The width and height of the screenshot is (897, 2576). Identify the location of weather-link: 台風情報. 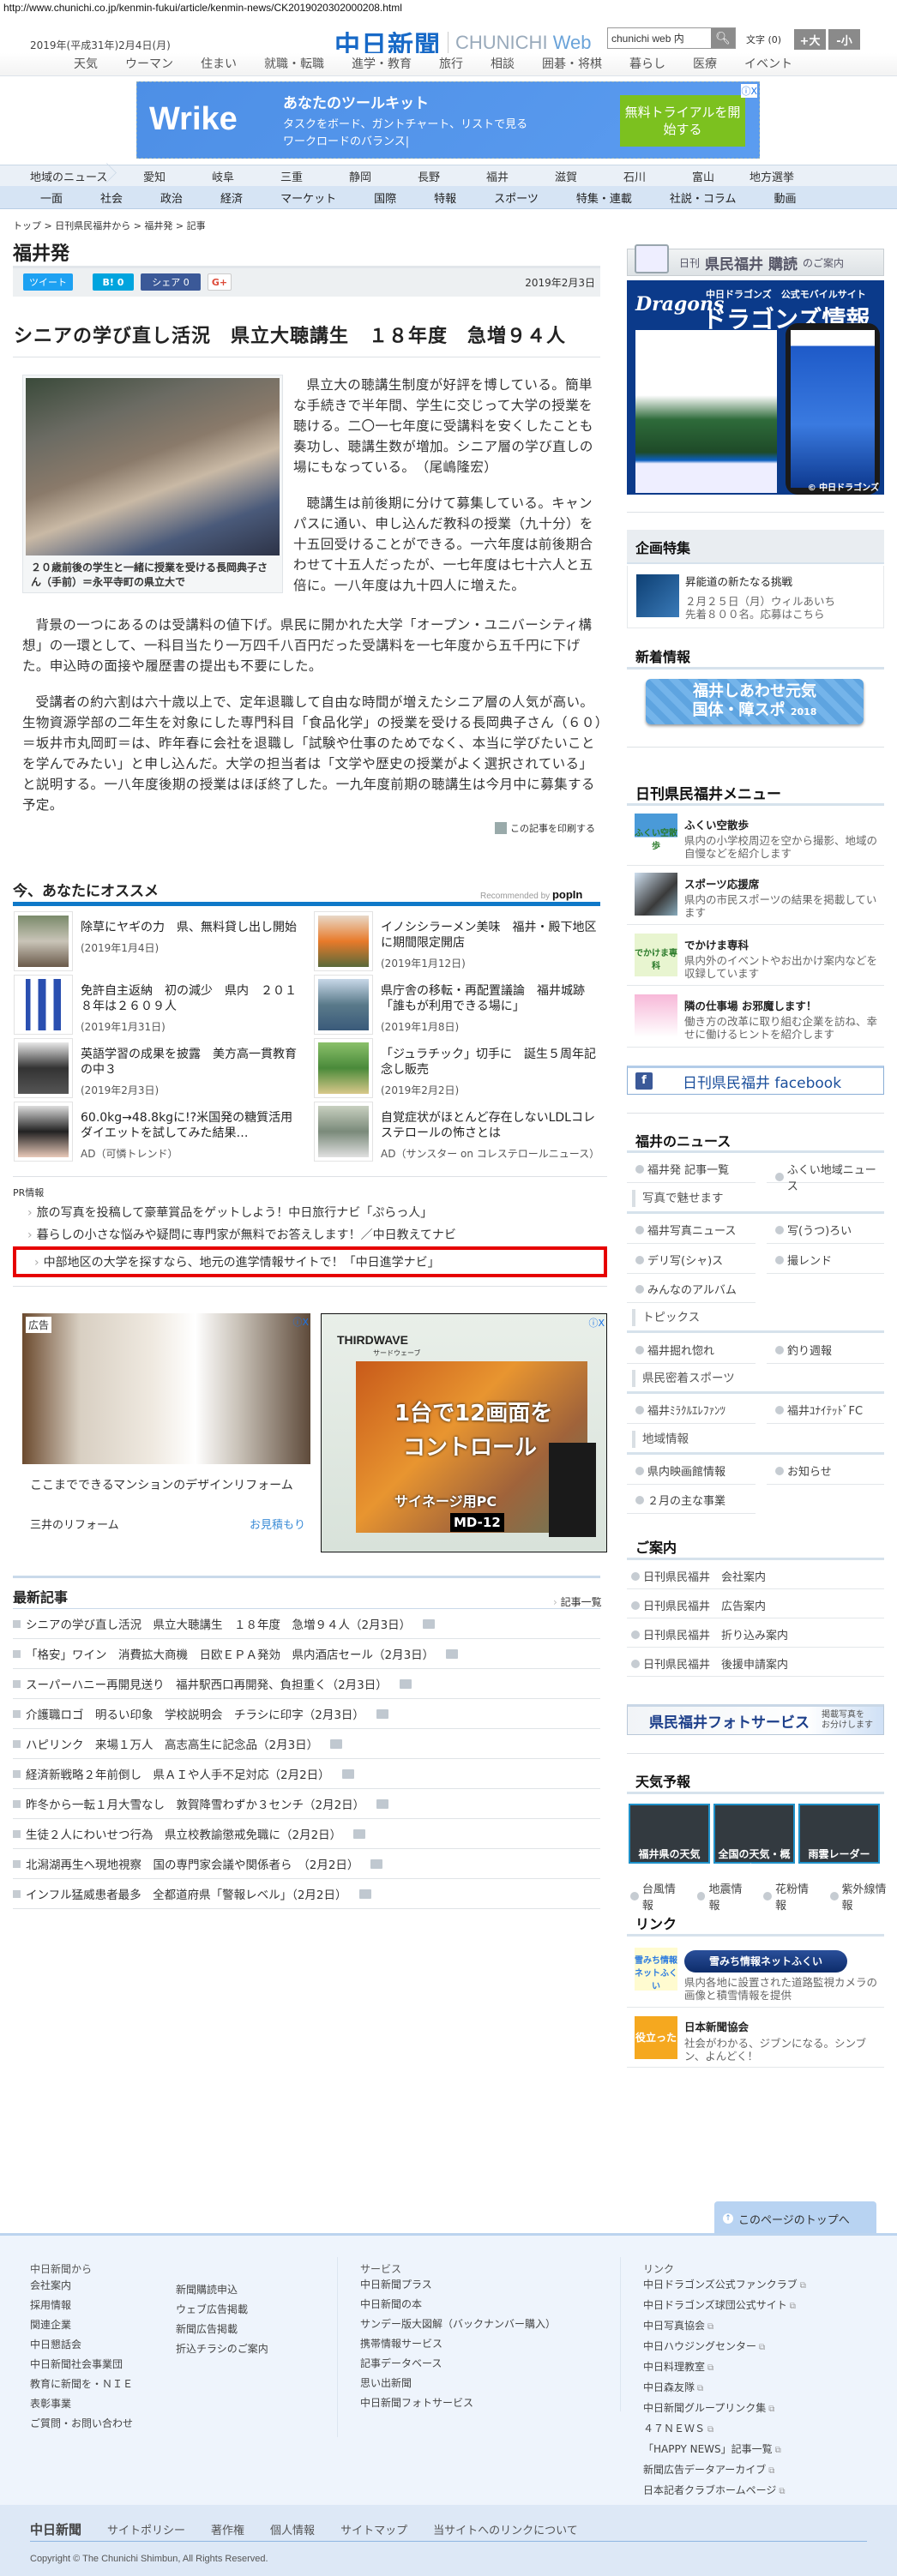
(659, 1896).